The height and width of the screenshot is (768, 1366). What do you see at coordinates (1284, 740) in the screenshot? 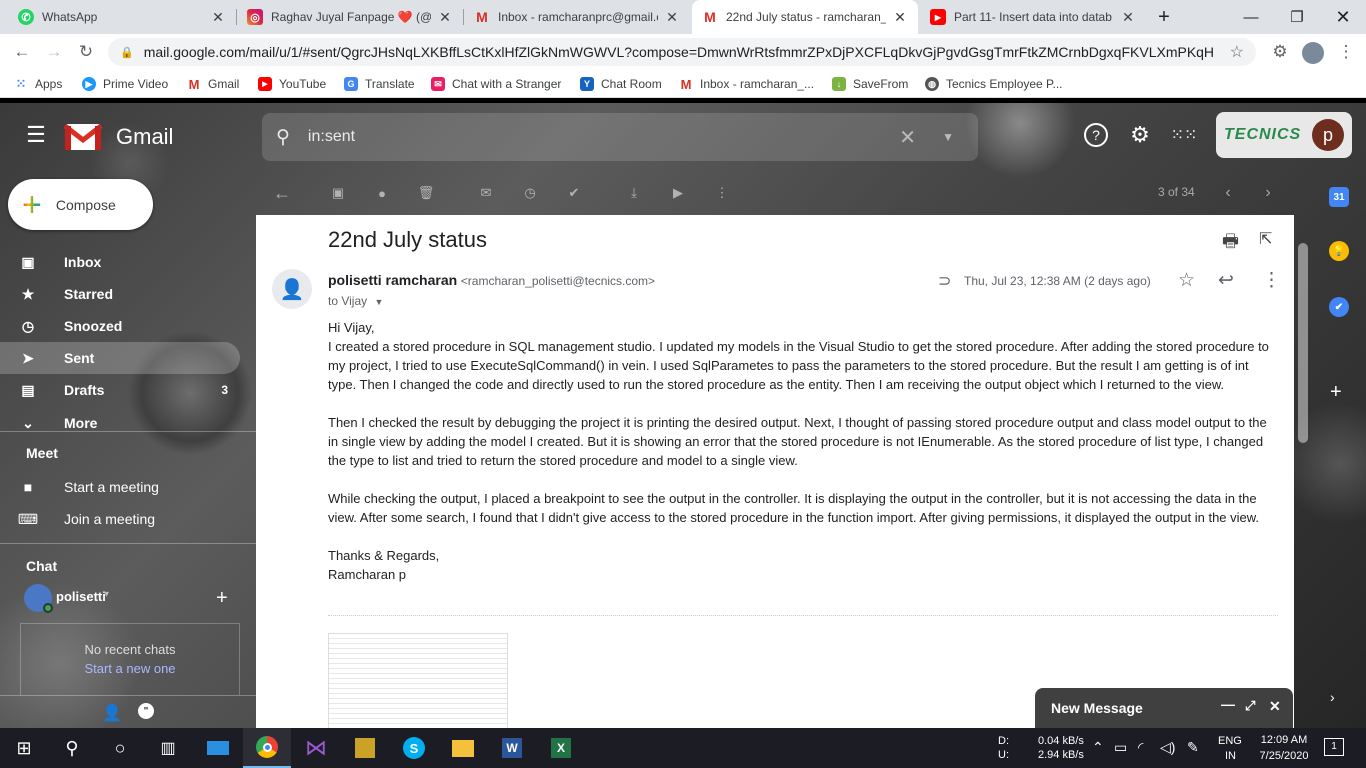
I see `clock-time: 12:09 AM` at bounding box center [1284, 740].